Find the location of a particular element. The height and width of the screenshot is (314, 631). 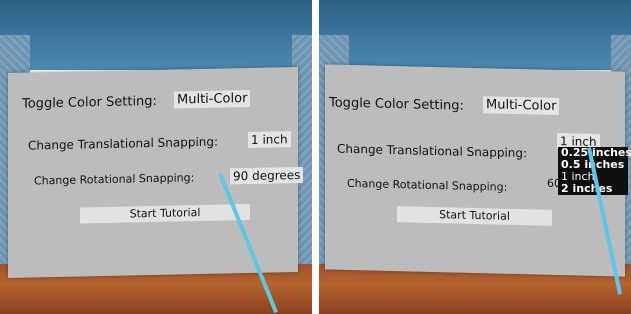

rotational-snapping-select: 90 degrees is located at coordinates (267, 175).